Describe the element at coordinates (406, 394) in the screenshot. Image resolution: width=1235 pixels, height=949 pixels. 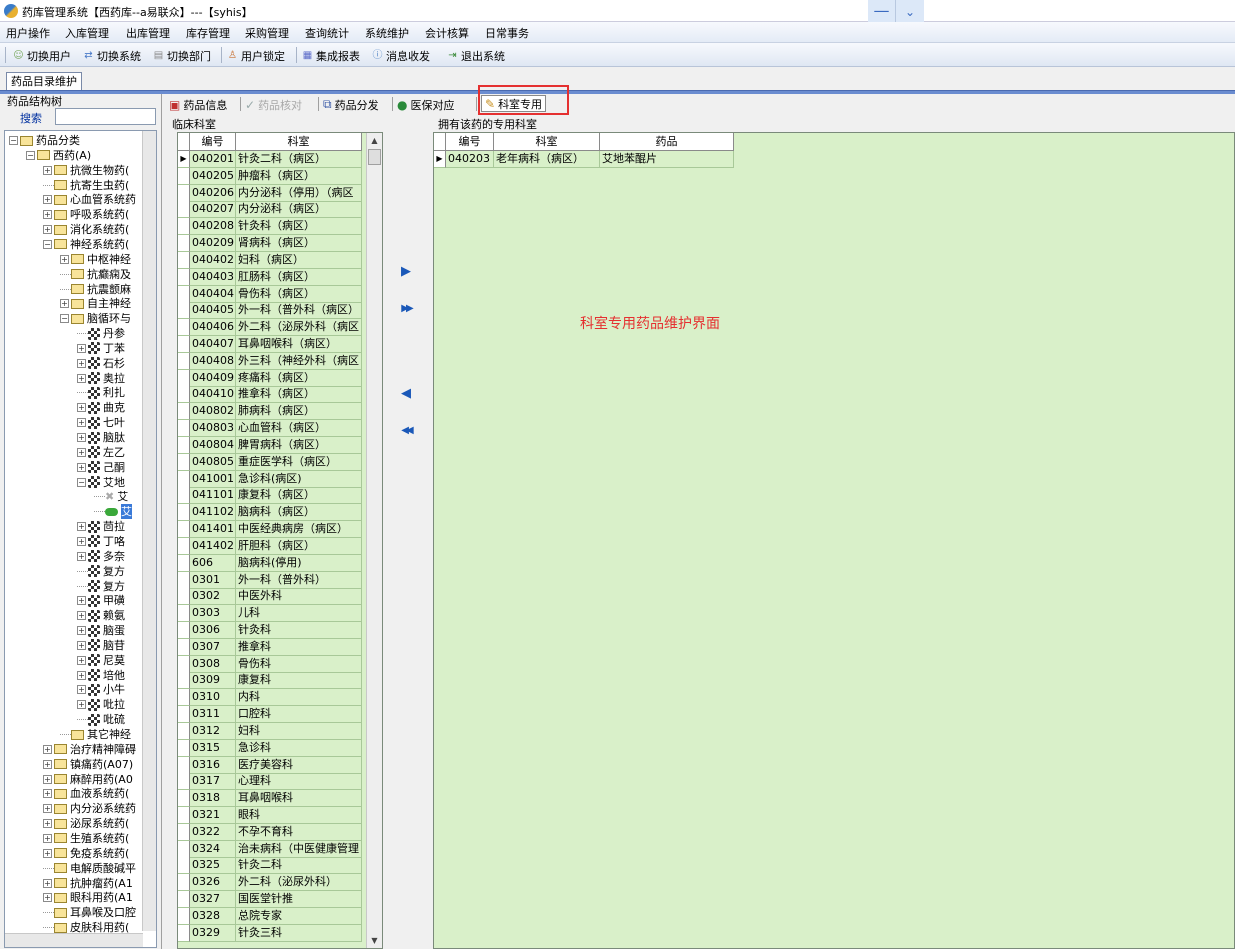
I see `remove-one-button: ◀` at that location.